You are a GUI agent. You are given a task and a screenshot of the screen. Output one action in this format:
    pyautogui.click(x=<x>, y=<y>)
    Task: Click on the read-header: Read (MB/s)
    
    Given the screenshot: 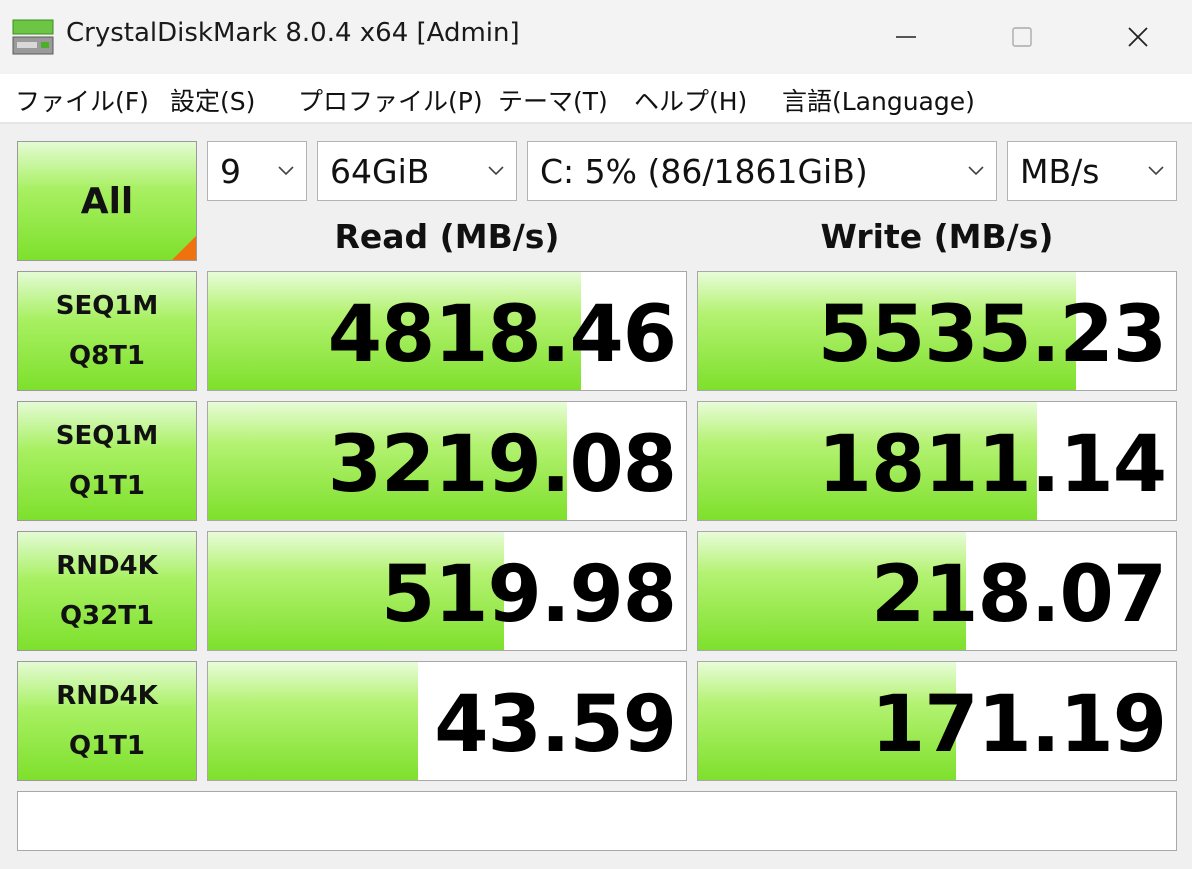 What is the action you would take?
    pyautogui.click(x=447, y=236)
    